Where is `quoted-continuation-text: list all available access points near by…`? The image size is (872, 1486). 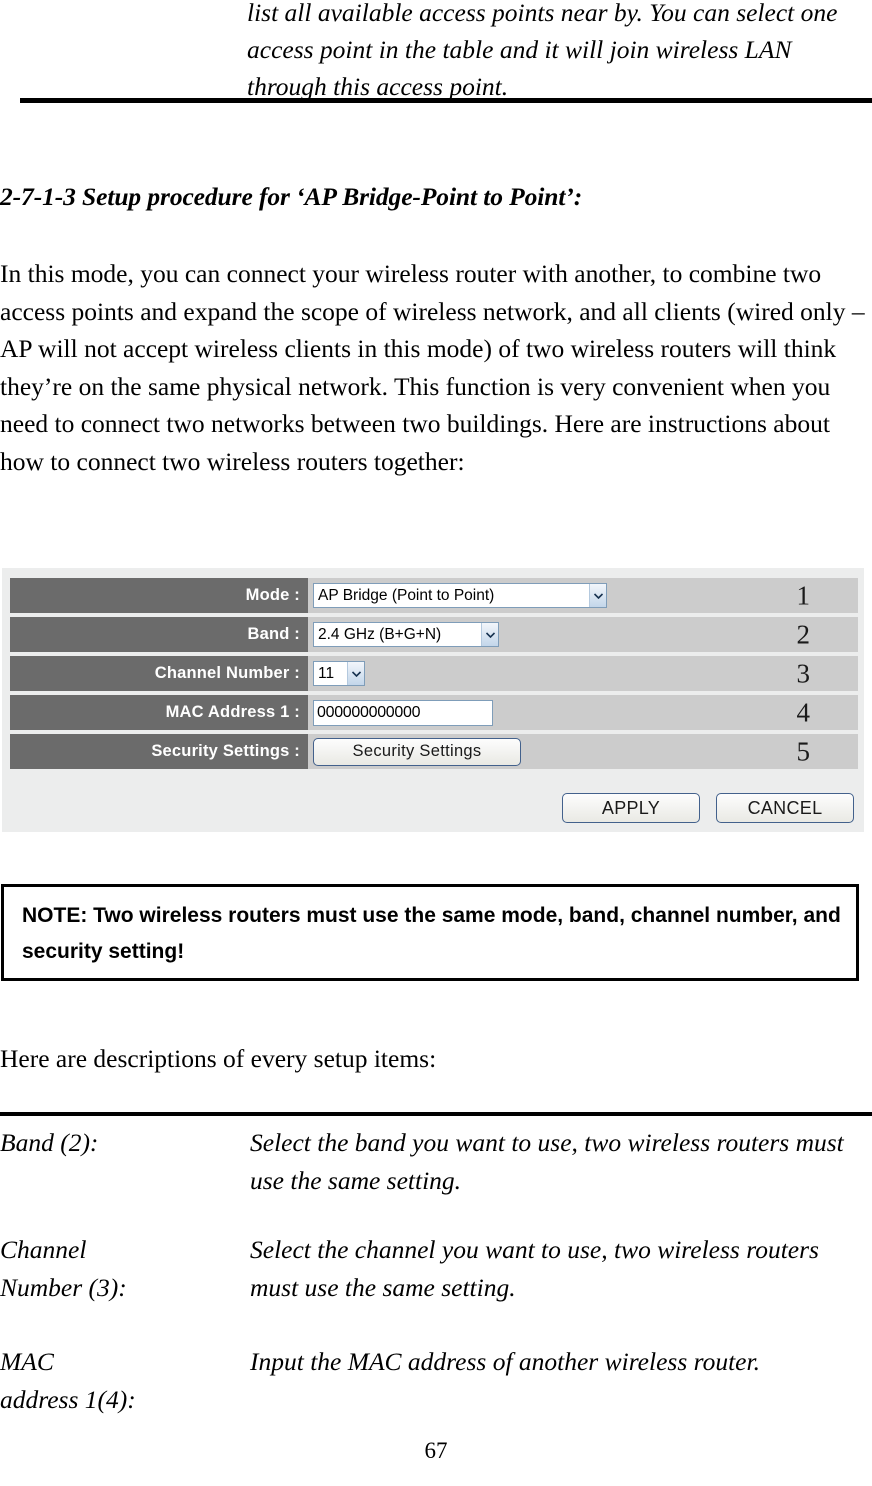
quoted-continuation-text: list all available access points near by… is located at coordinates (542, 50).